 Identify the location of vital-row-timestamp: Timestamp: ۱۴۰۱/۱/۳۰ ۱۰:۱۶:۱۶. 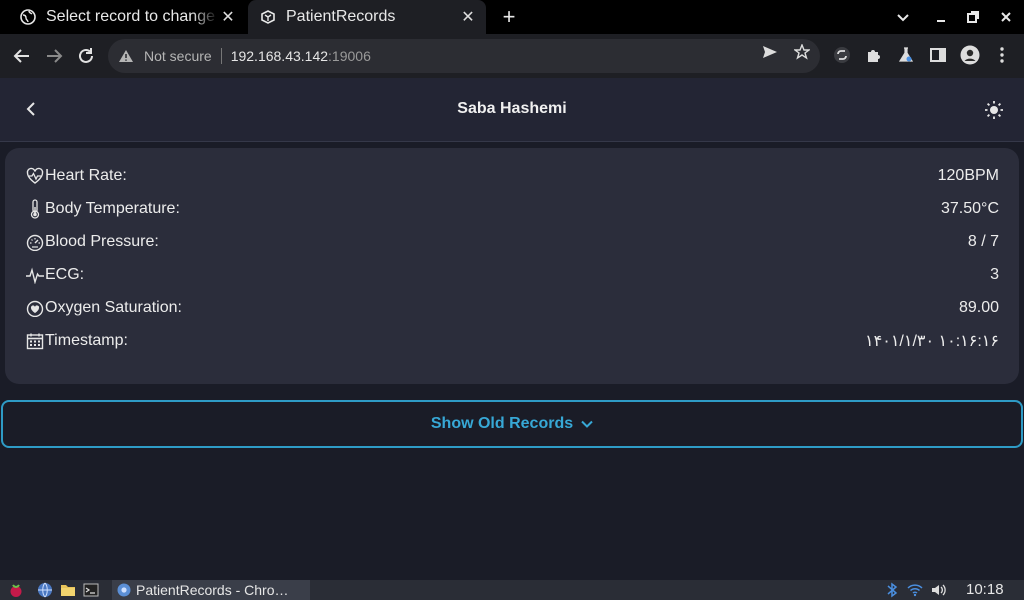
(512, 341).